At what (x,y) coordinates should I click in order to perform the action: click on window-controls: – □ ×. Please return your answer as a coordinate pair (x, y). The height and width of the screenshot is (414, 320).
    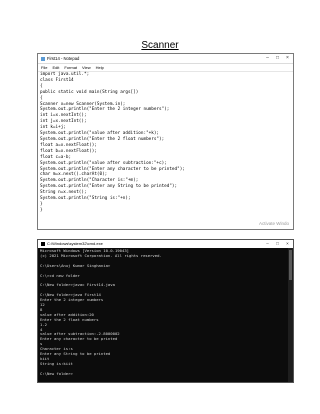
    Looking at the image, I should click on (277, 58).